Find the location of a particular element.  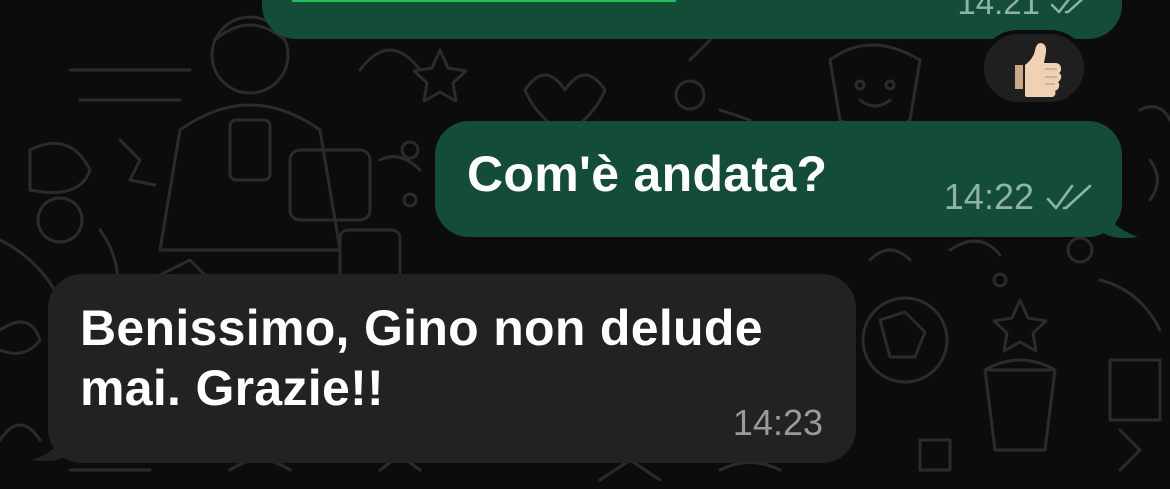

link-preview-bar is located at coordinates (484, 1).